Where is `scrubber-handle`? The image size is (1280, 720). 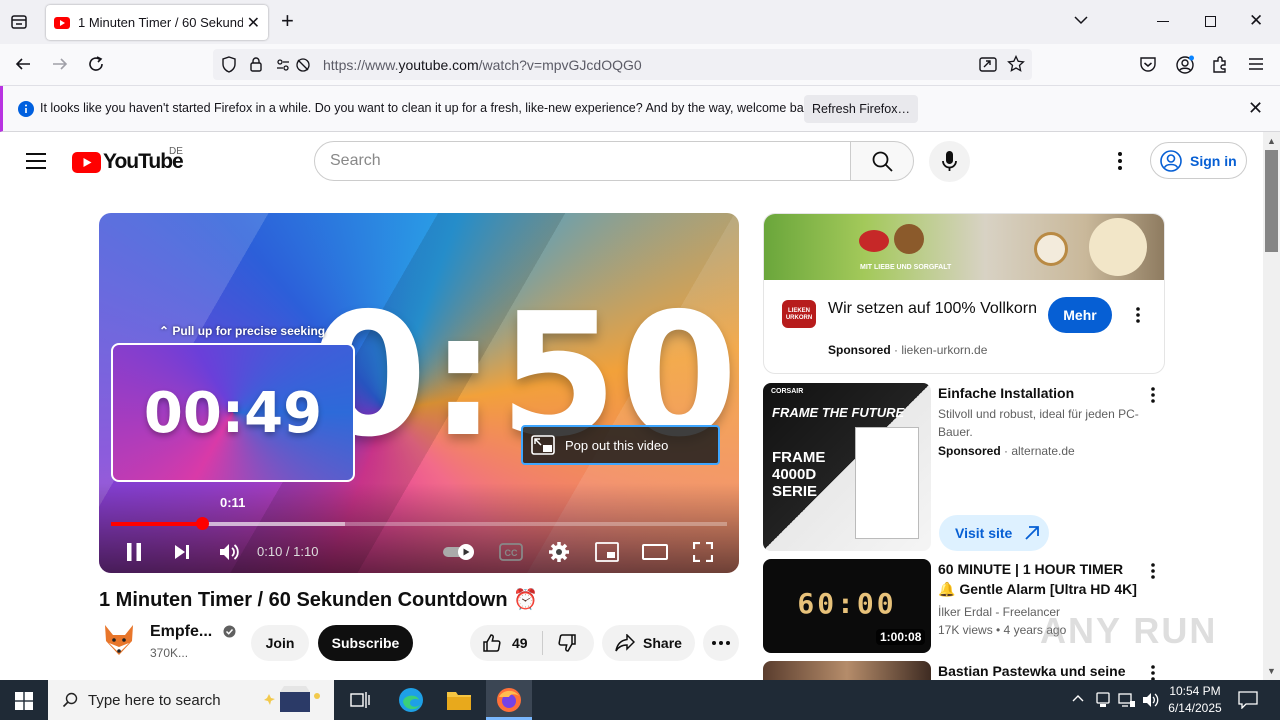 scrubber-handle is located at coordinates (202, 523).